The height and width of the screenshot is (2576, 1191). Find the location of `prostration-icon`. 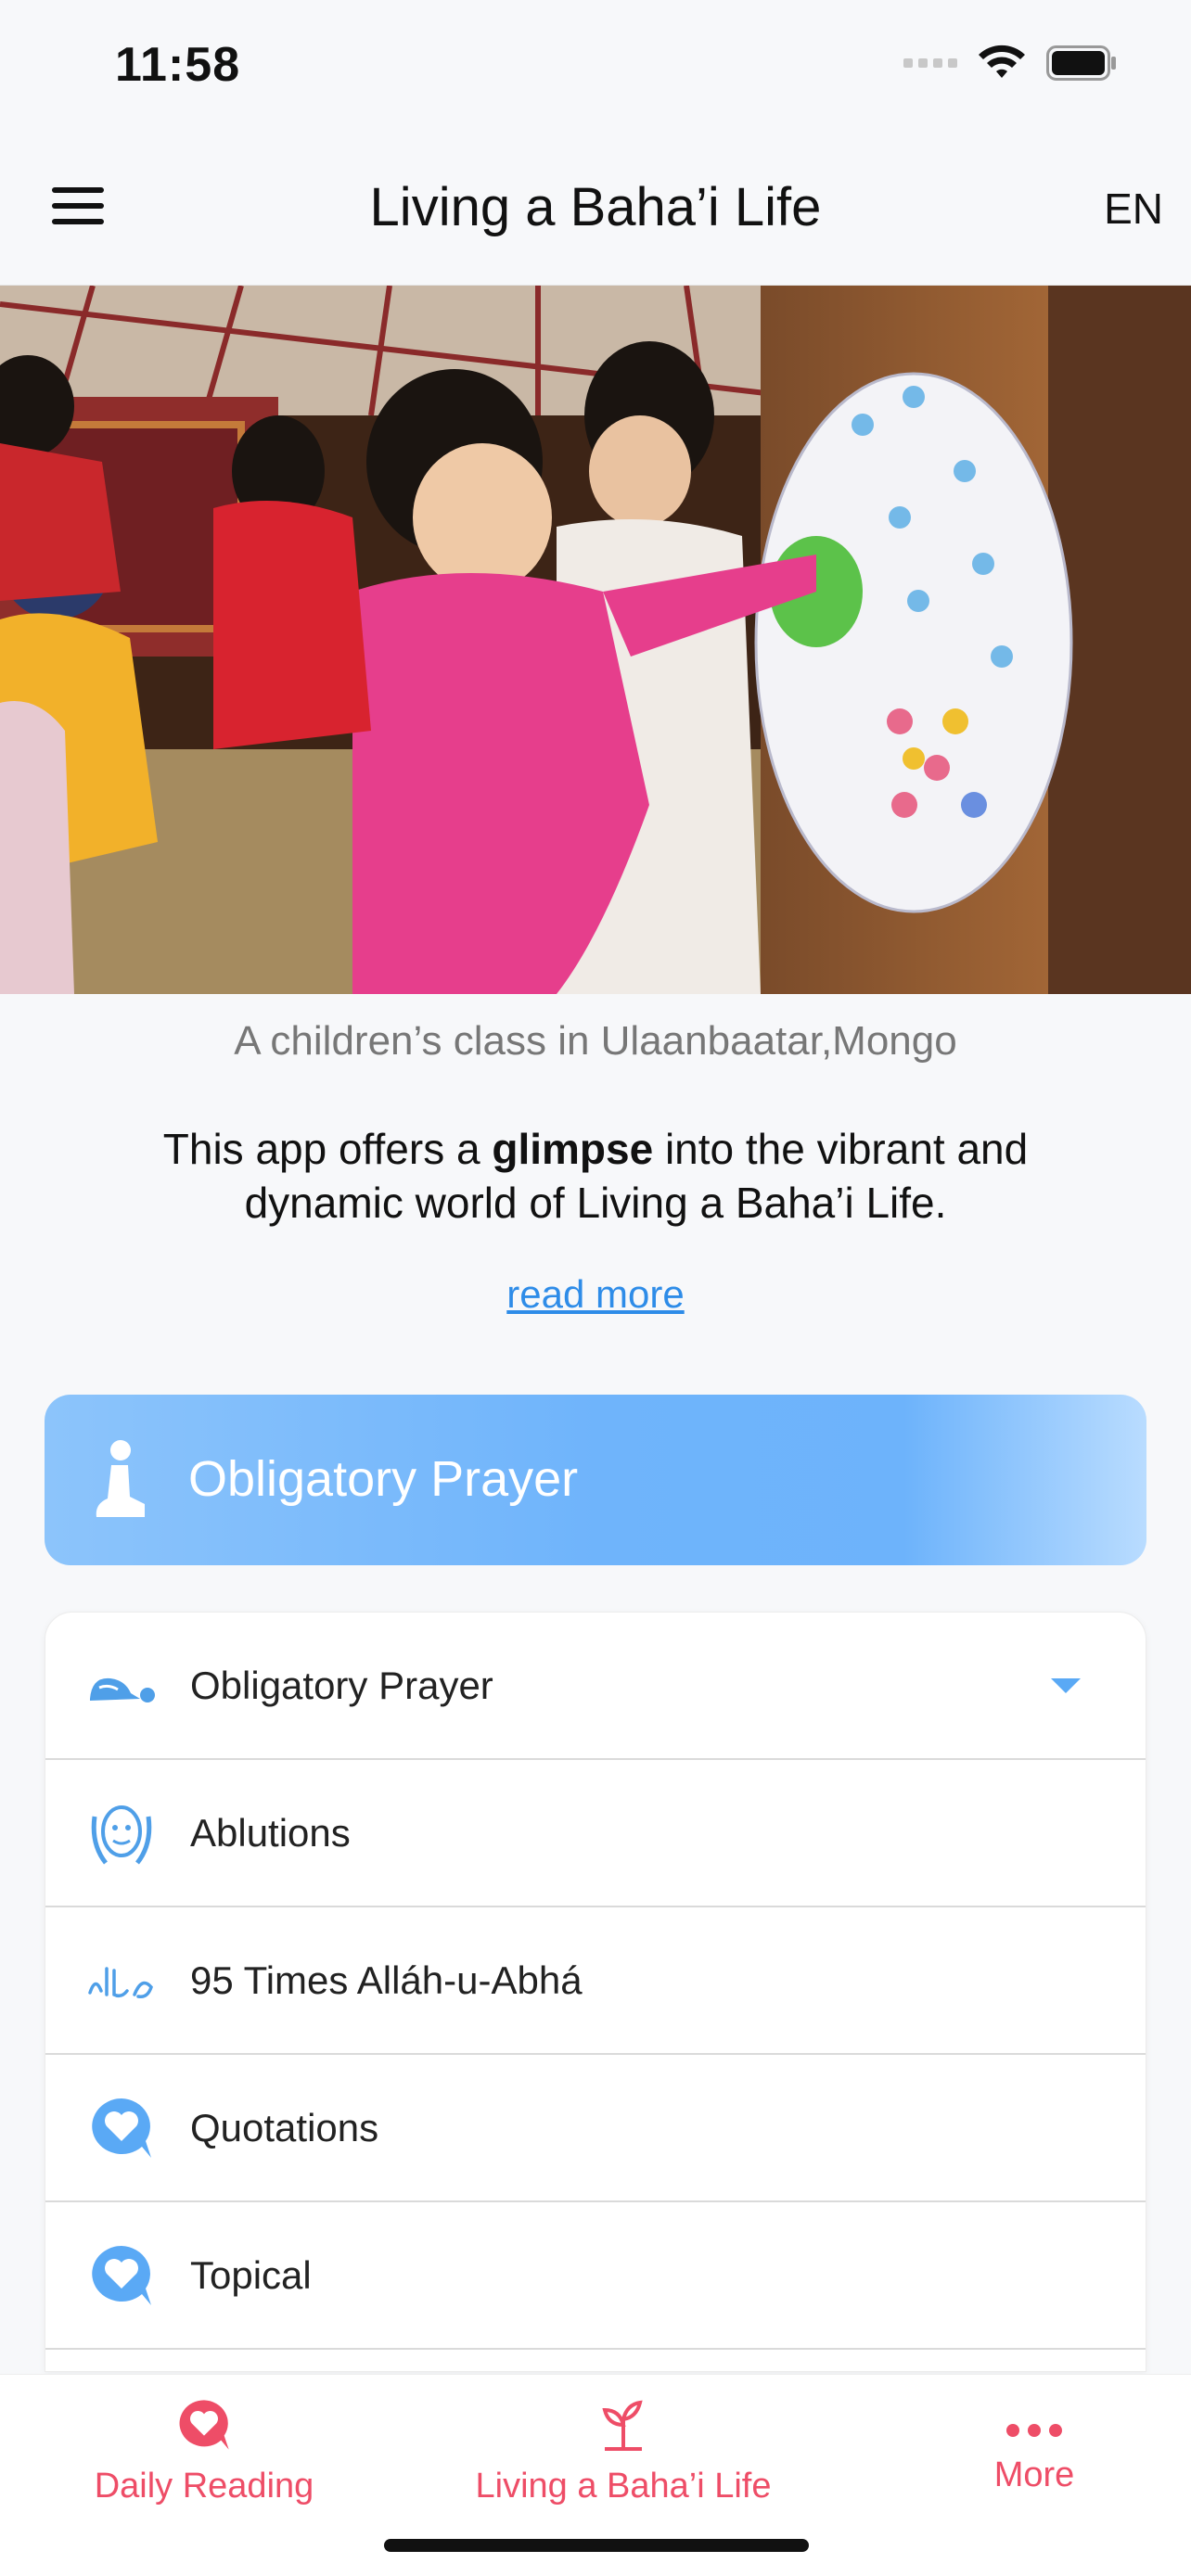

prostration-icon is located at coordinates (121, 1686).